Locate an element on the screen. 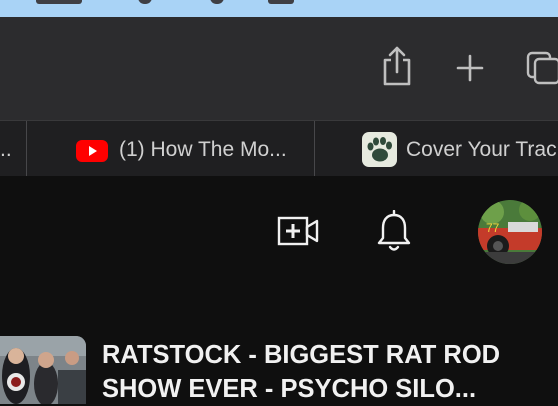  youtube-icon is located at coordinates (92, 151).